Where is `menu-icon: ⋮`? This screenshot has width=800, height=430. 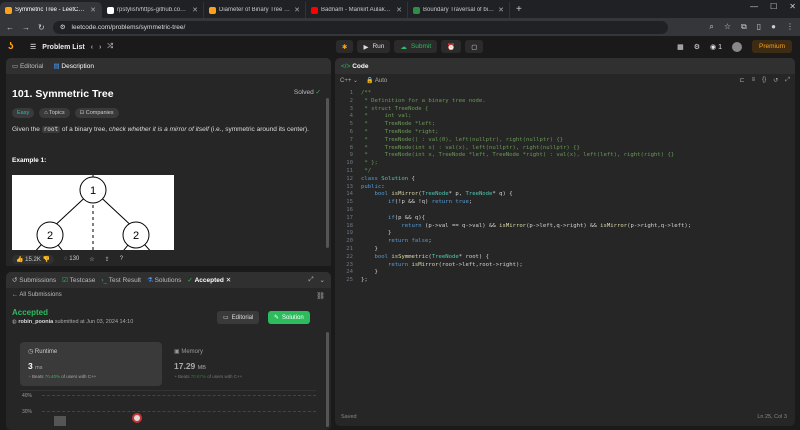
menu-icon: ⋮ is located at coordinates (790, 27).